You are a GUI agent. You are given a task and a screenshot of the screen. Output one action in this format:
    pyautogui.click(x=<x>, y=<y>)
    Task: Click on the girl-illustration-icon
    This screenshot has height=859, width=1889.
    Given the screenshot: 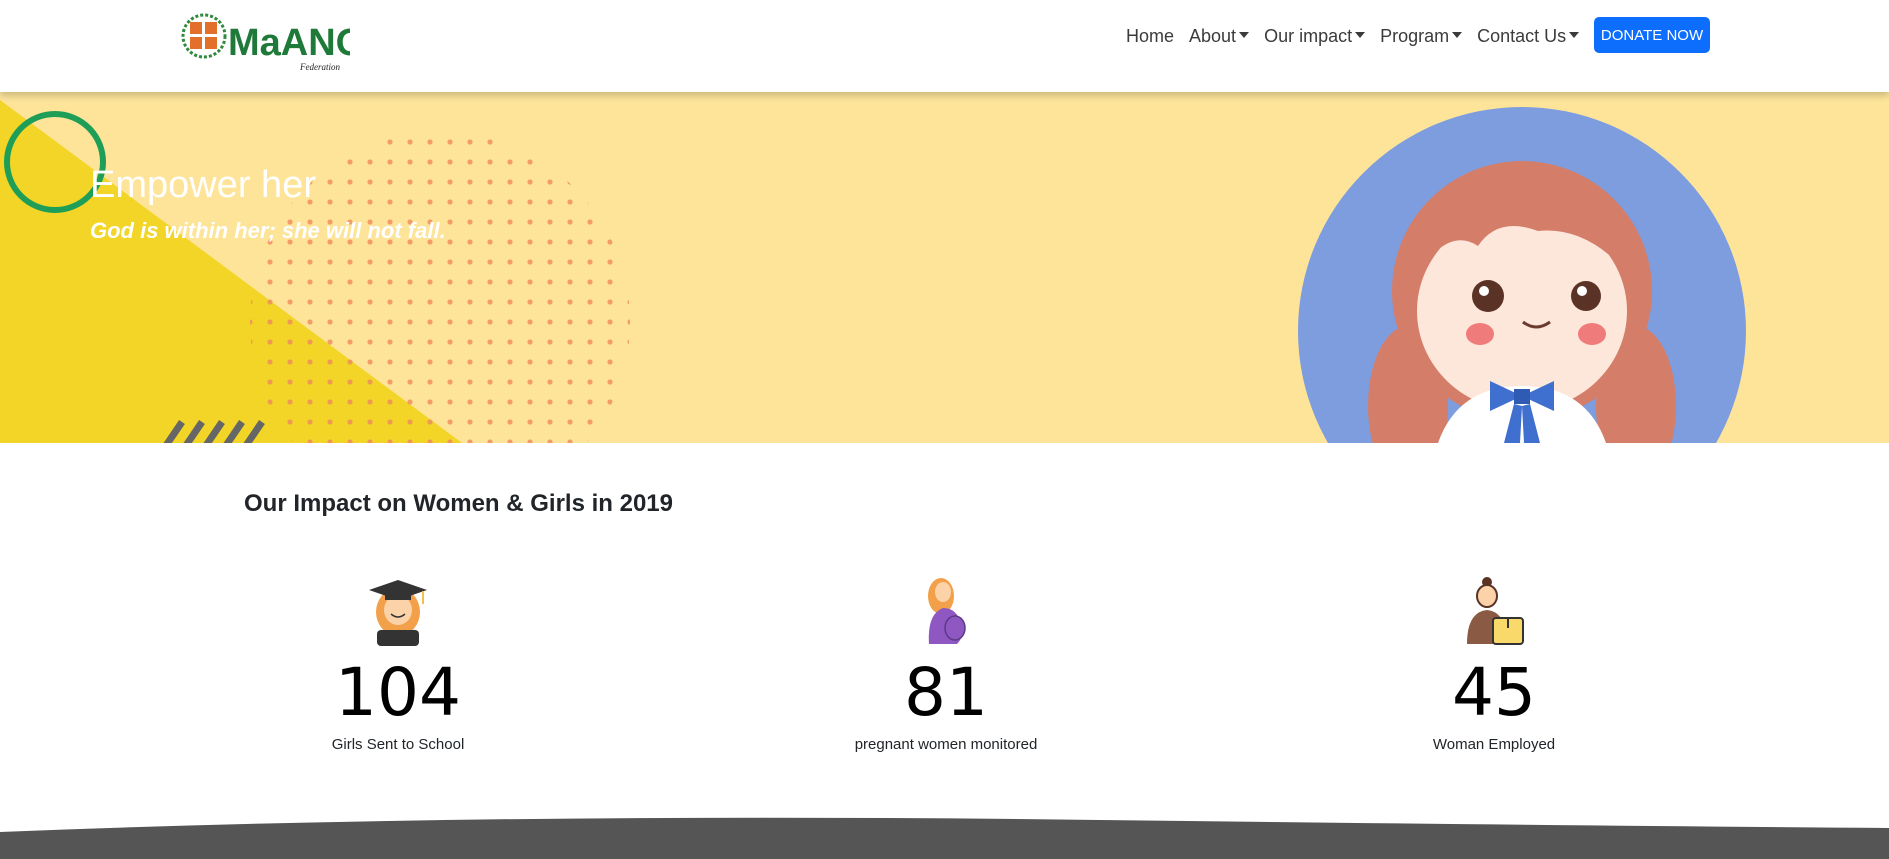 What is the action you would take?
    pyautogui.click(x=1522, y=275)
    